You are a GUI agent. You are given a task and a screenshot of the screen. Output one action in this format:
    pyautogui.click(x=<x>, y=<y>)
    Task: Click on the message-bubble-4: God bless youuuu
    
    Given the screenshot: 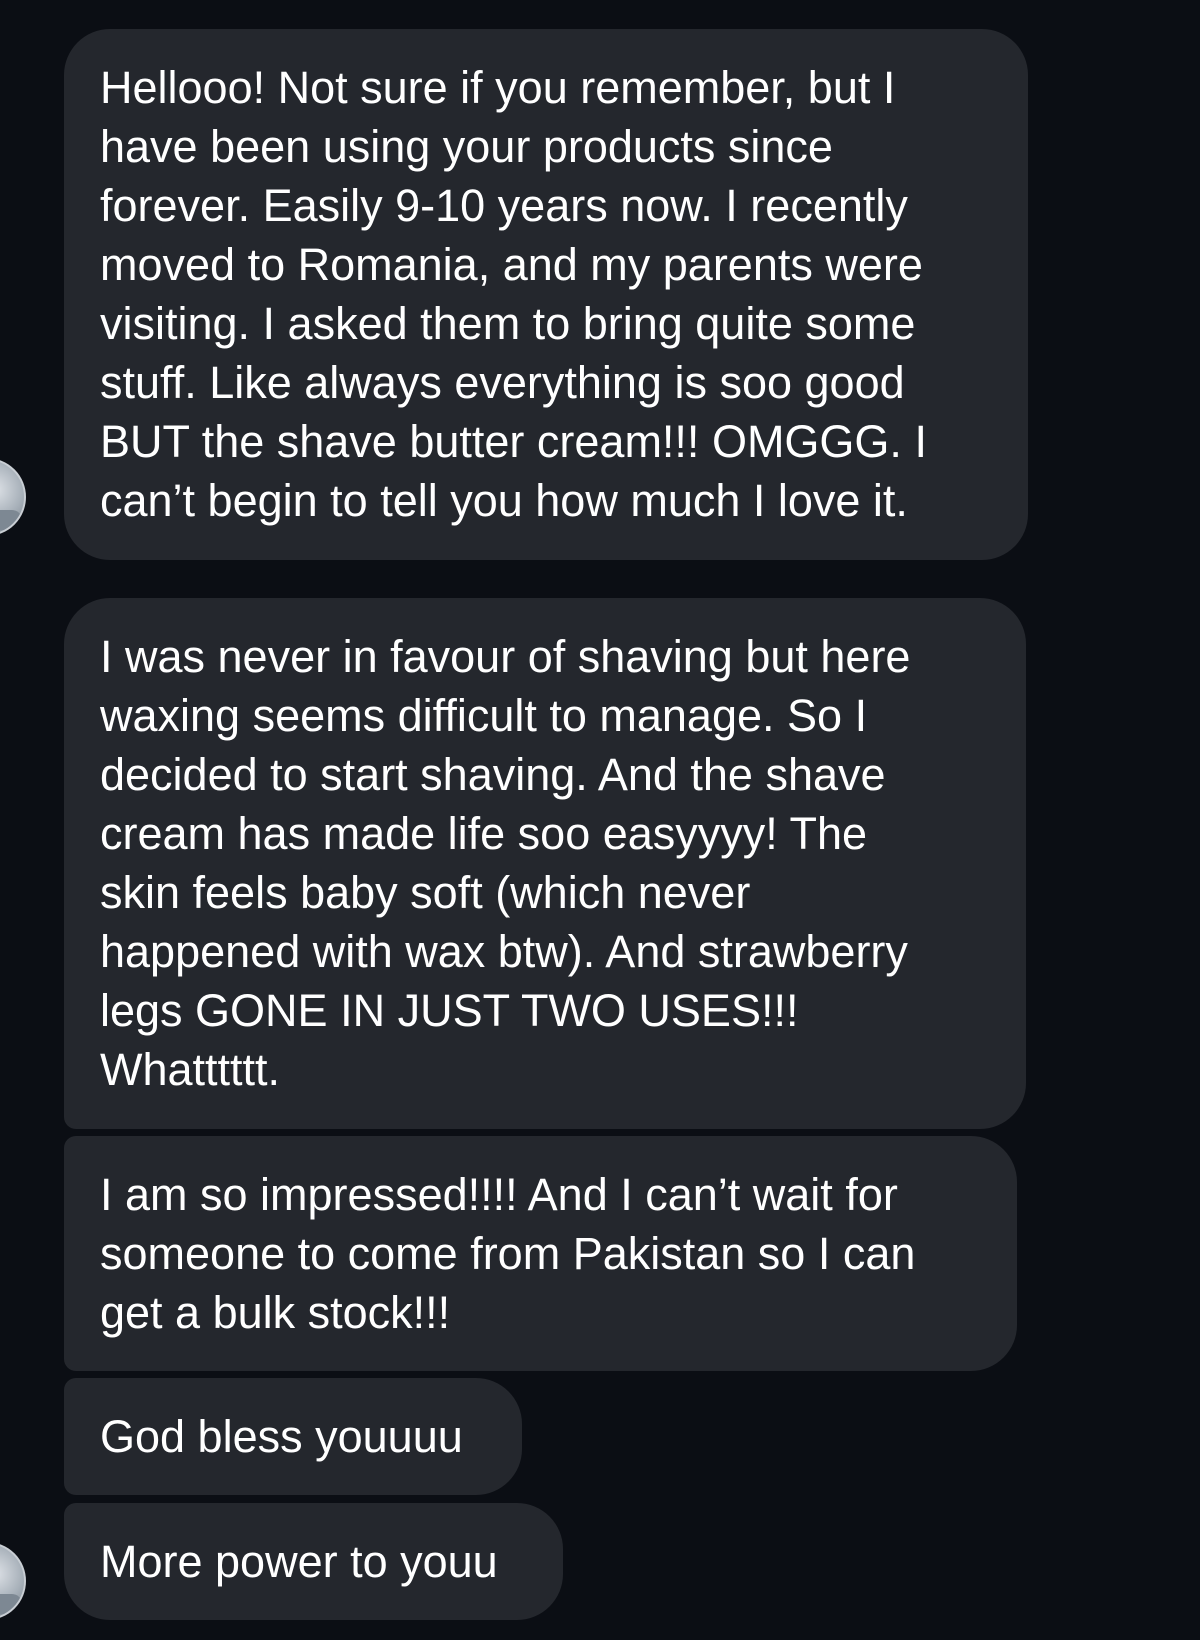 What is the action you would take?
    pyautogui.click(x=293, y=1436)
    